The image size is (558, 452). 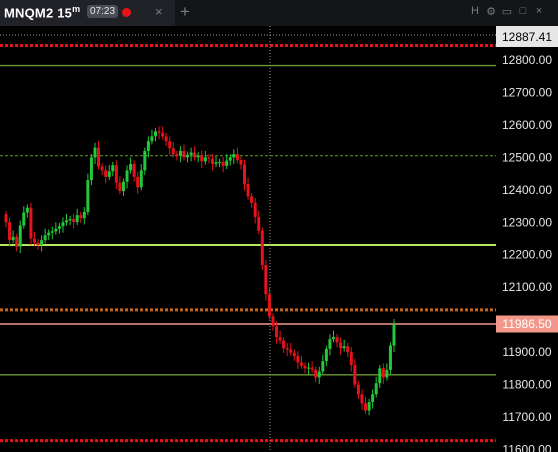 I want to click on price-tick-label: 12500.00, so click(x=527, y=157).